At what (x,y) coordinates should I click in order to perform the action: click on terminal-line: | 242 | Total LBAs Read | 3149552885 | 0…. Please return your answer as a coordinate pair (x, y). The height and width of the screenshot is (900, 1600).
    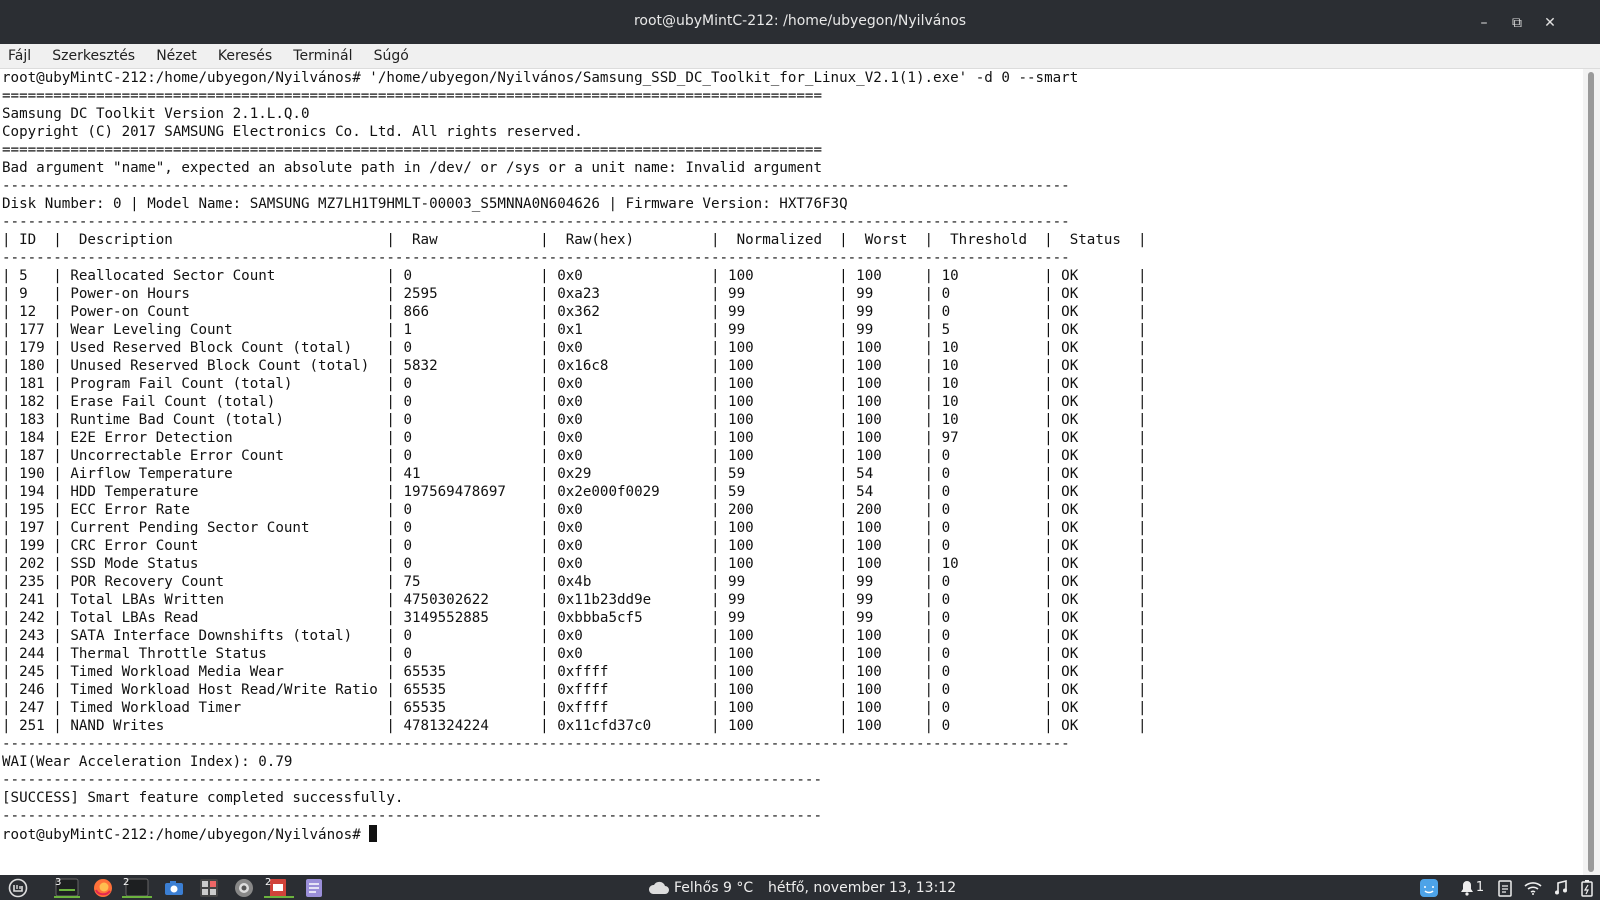
    Looking at the image, I should click on (574, 618).